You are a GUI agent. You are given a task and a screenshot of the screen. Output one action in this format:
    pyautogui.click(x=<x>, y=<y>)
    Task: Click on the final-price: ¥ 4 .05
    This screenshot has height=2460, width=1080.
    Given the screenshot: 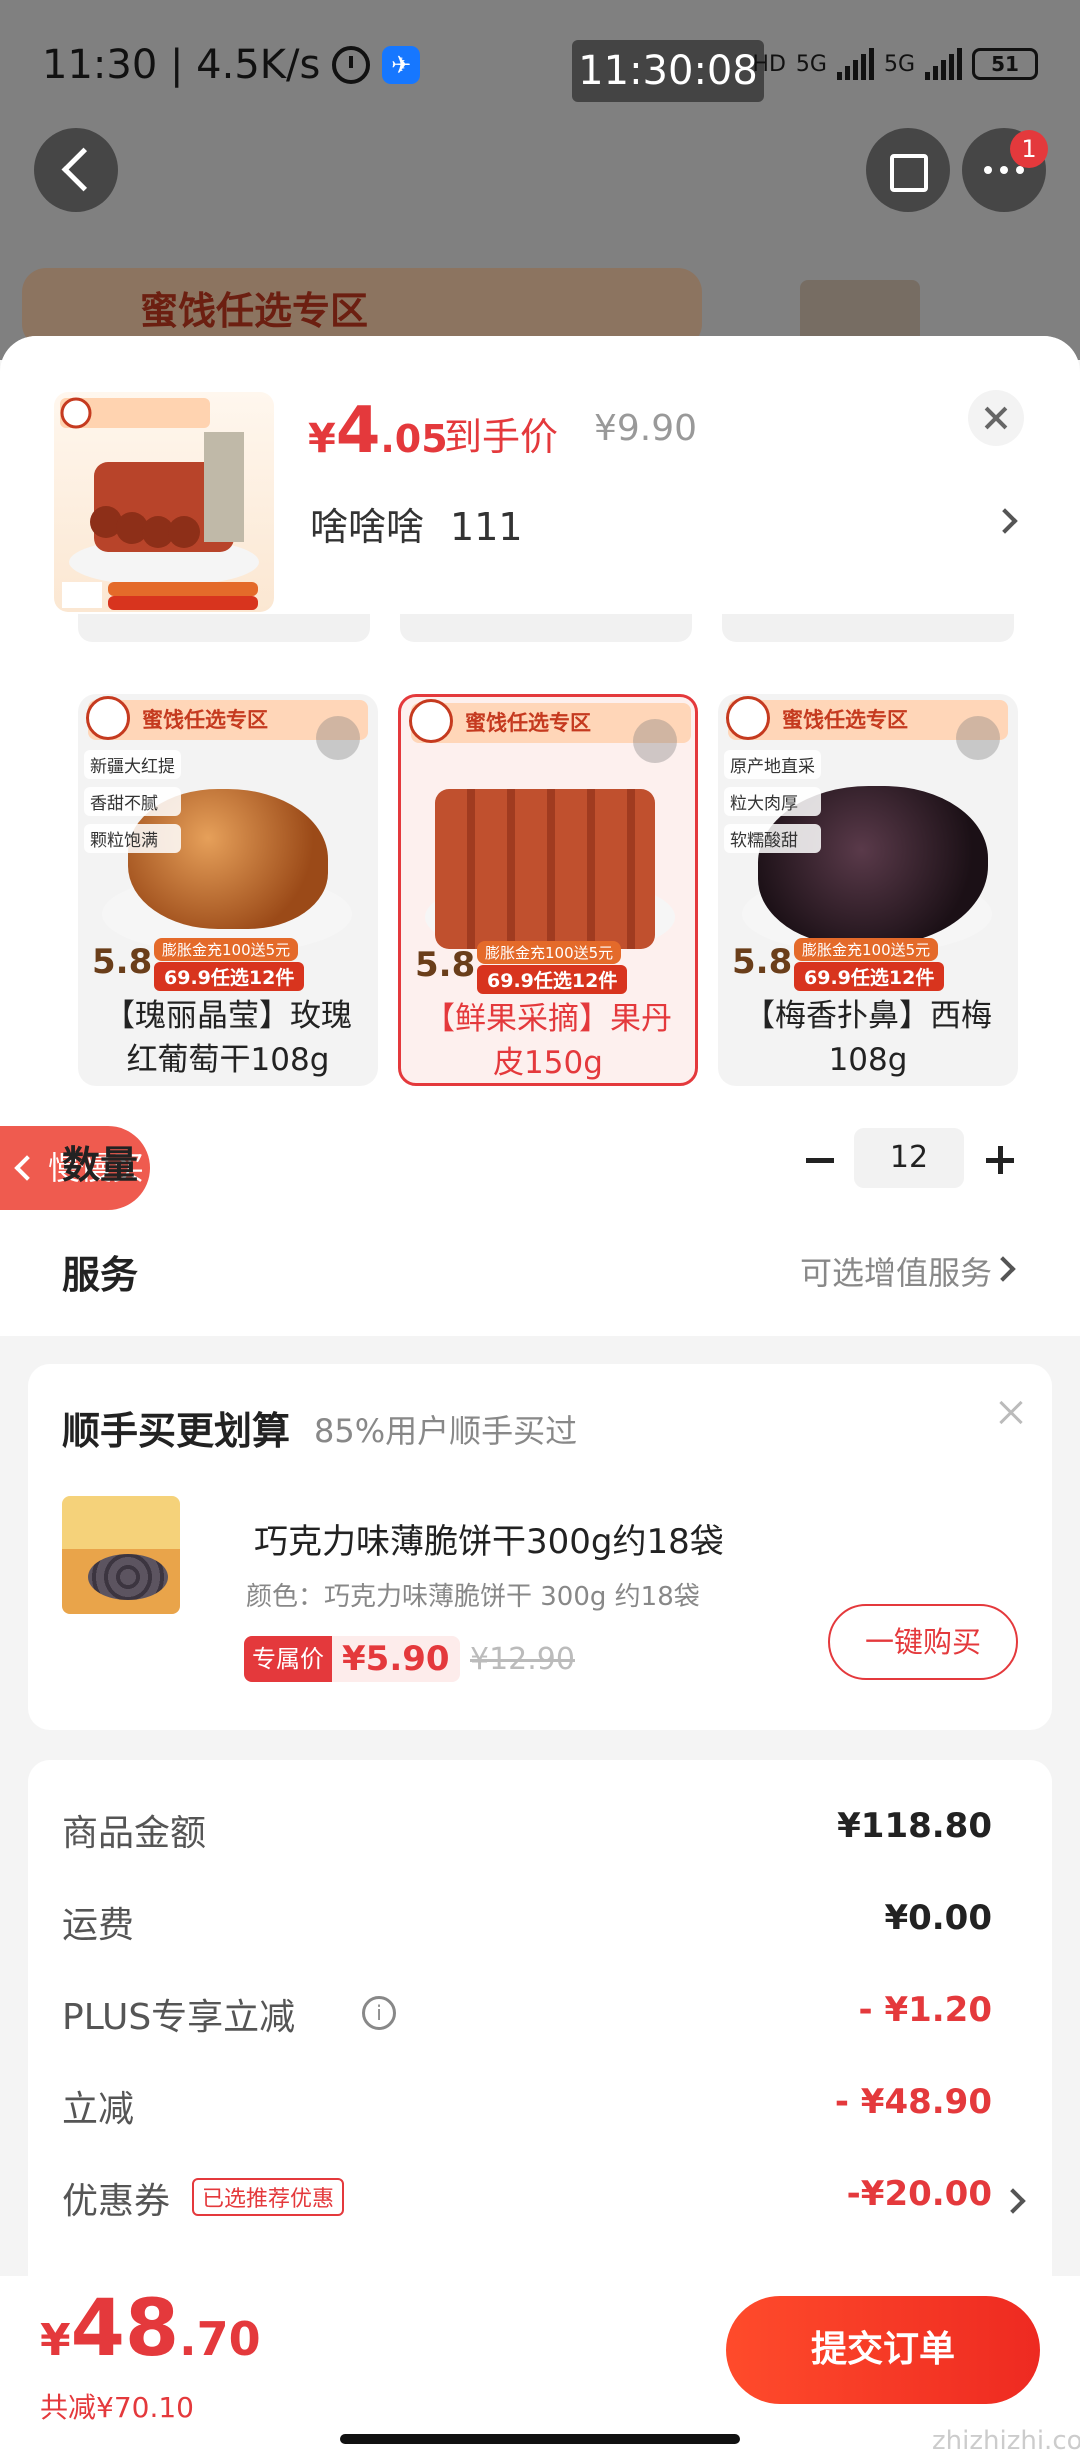 What is the action you would take?
    pyautogui.click(x=378, y=431)
    